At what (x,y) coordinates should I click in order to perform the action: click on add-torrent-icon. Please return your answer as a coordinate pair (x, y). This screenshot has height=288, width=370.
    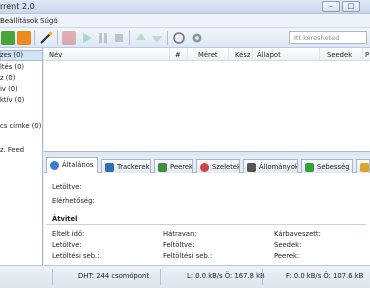
    Looking at the image, I should click on (8, 38).